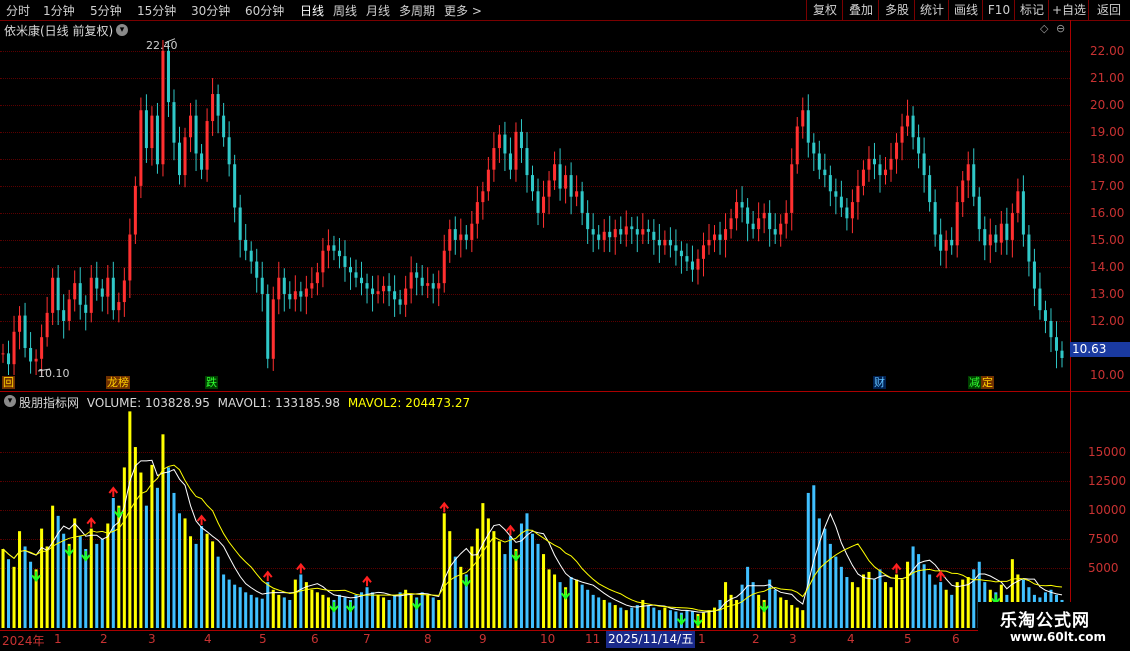 This screenshot has height=651, width=1130. Describe the element at coordinates (974, 382) in the screenshot. I see `event-tag-reduce: 减` at that location.